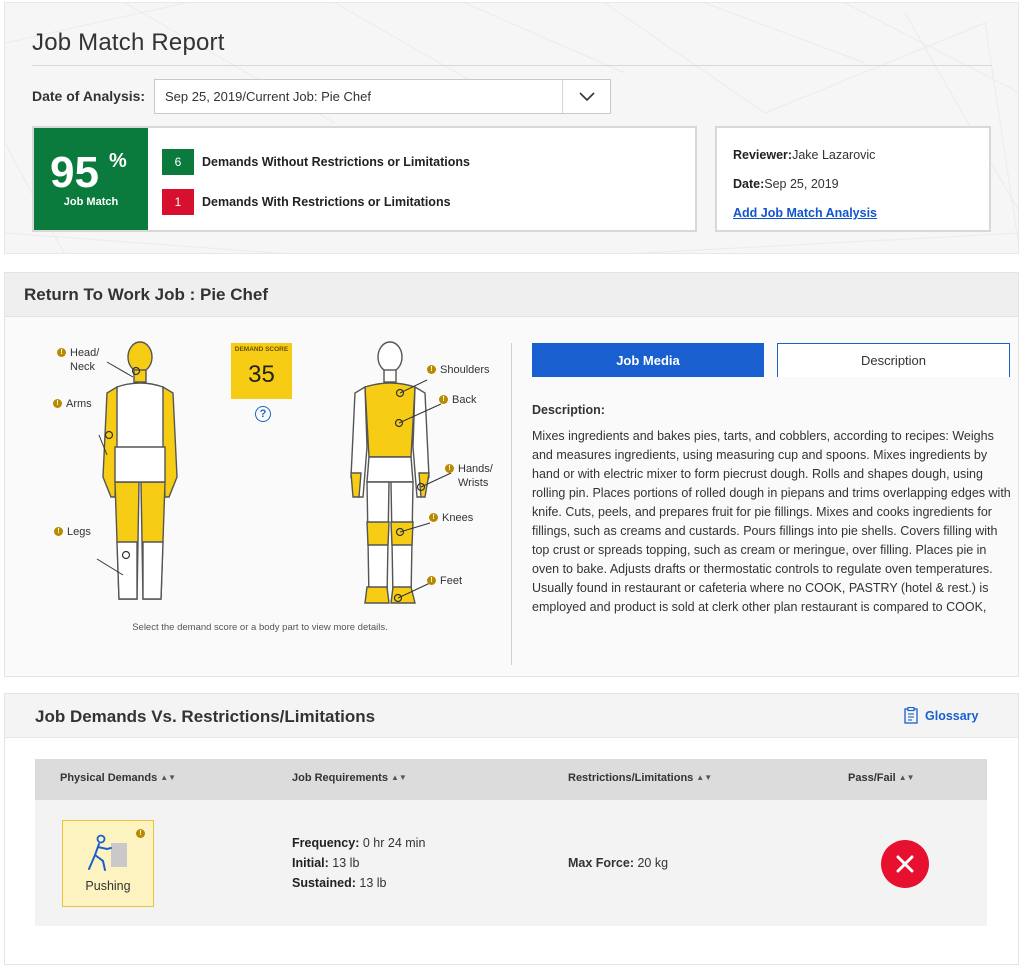 The image size is (1024, 969). Describe the element at coordinates (89, 96) in the screenshot. I see `date-of-analysis-label: Date of Analysis:` at that location.